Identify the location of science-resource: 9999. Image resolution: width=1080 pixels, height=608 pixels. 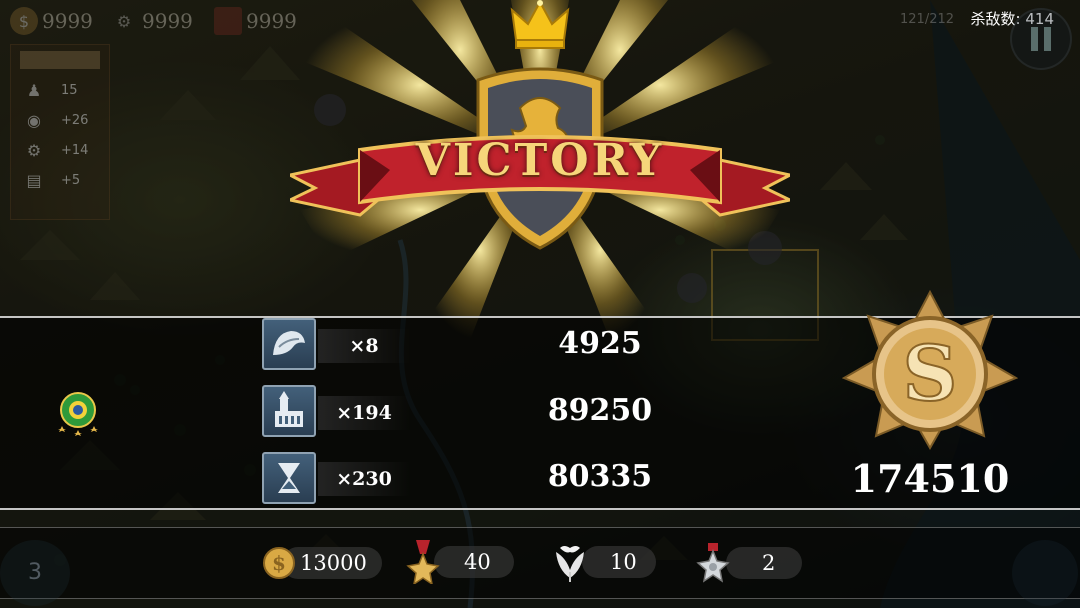
(255, 21).